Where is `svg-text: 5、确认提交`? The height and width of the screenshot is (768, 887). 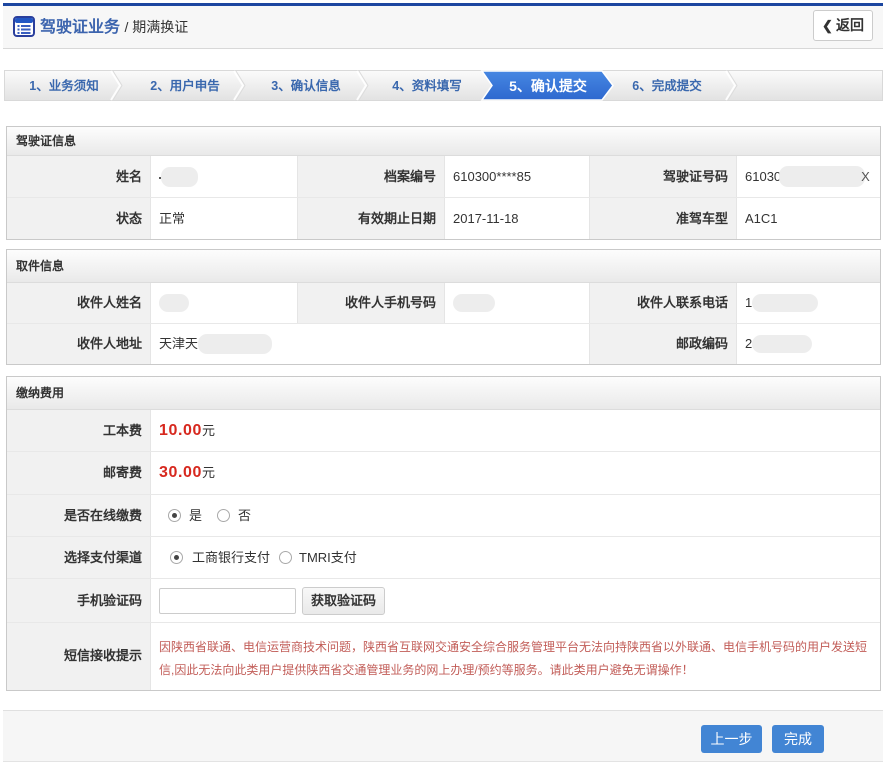 svg-text: 5、确认提交 is located at coordinates (548, 86).